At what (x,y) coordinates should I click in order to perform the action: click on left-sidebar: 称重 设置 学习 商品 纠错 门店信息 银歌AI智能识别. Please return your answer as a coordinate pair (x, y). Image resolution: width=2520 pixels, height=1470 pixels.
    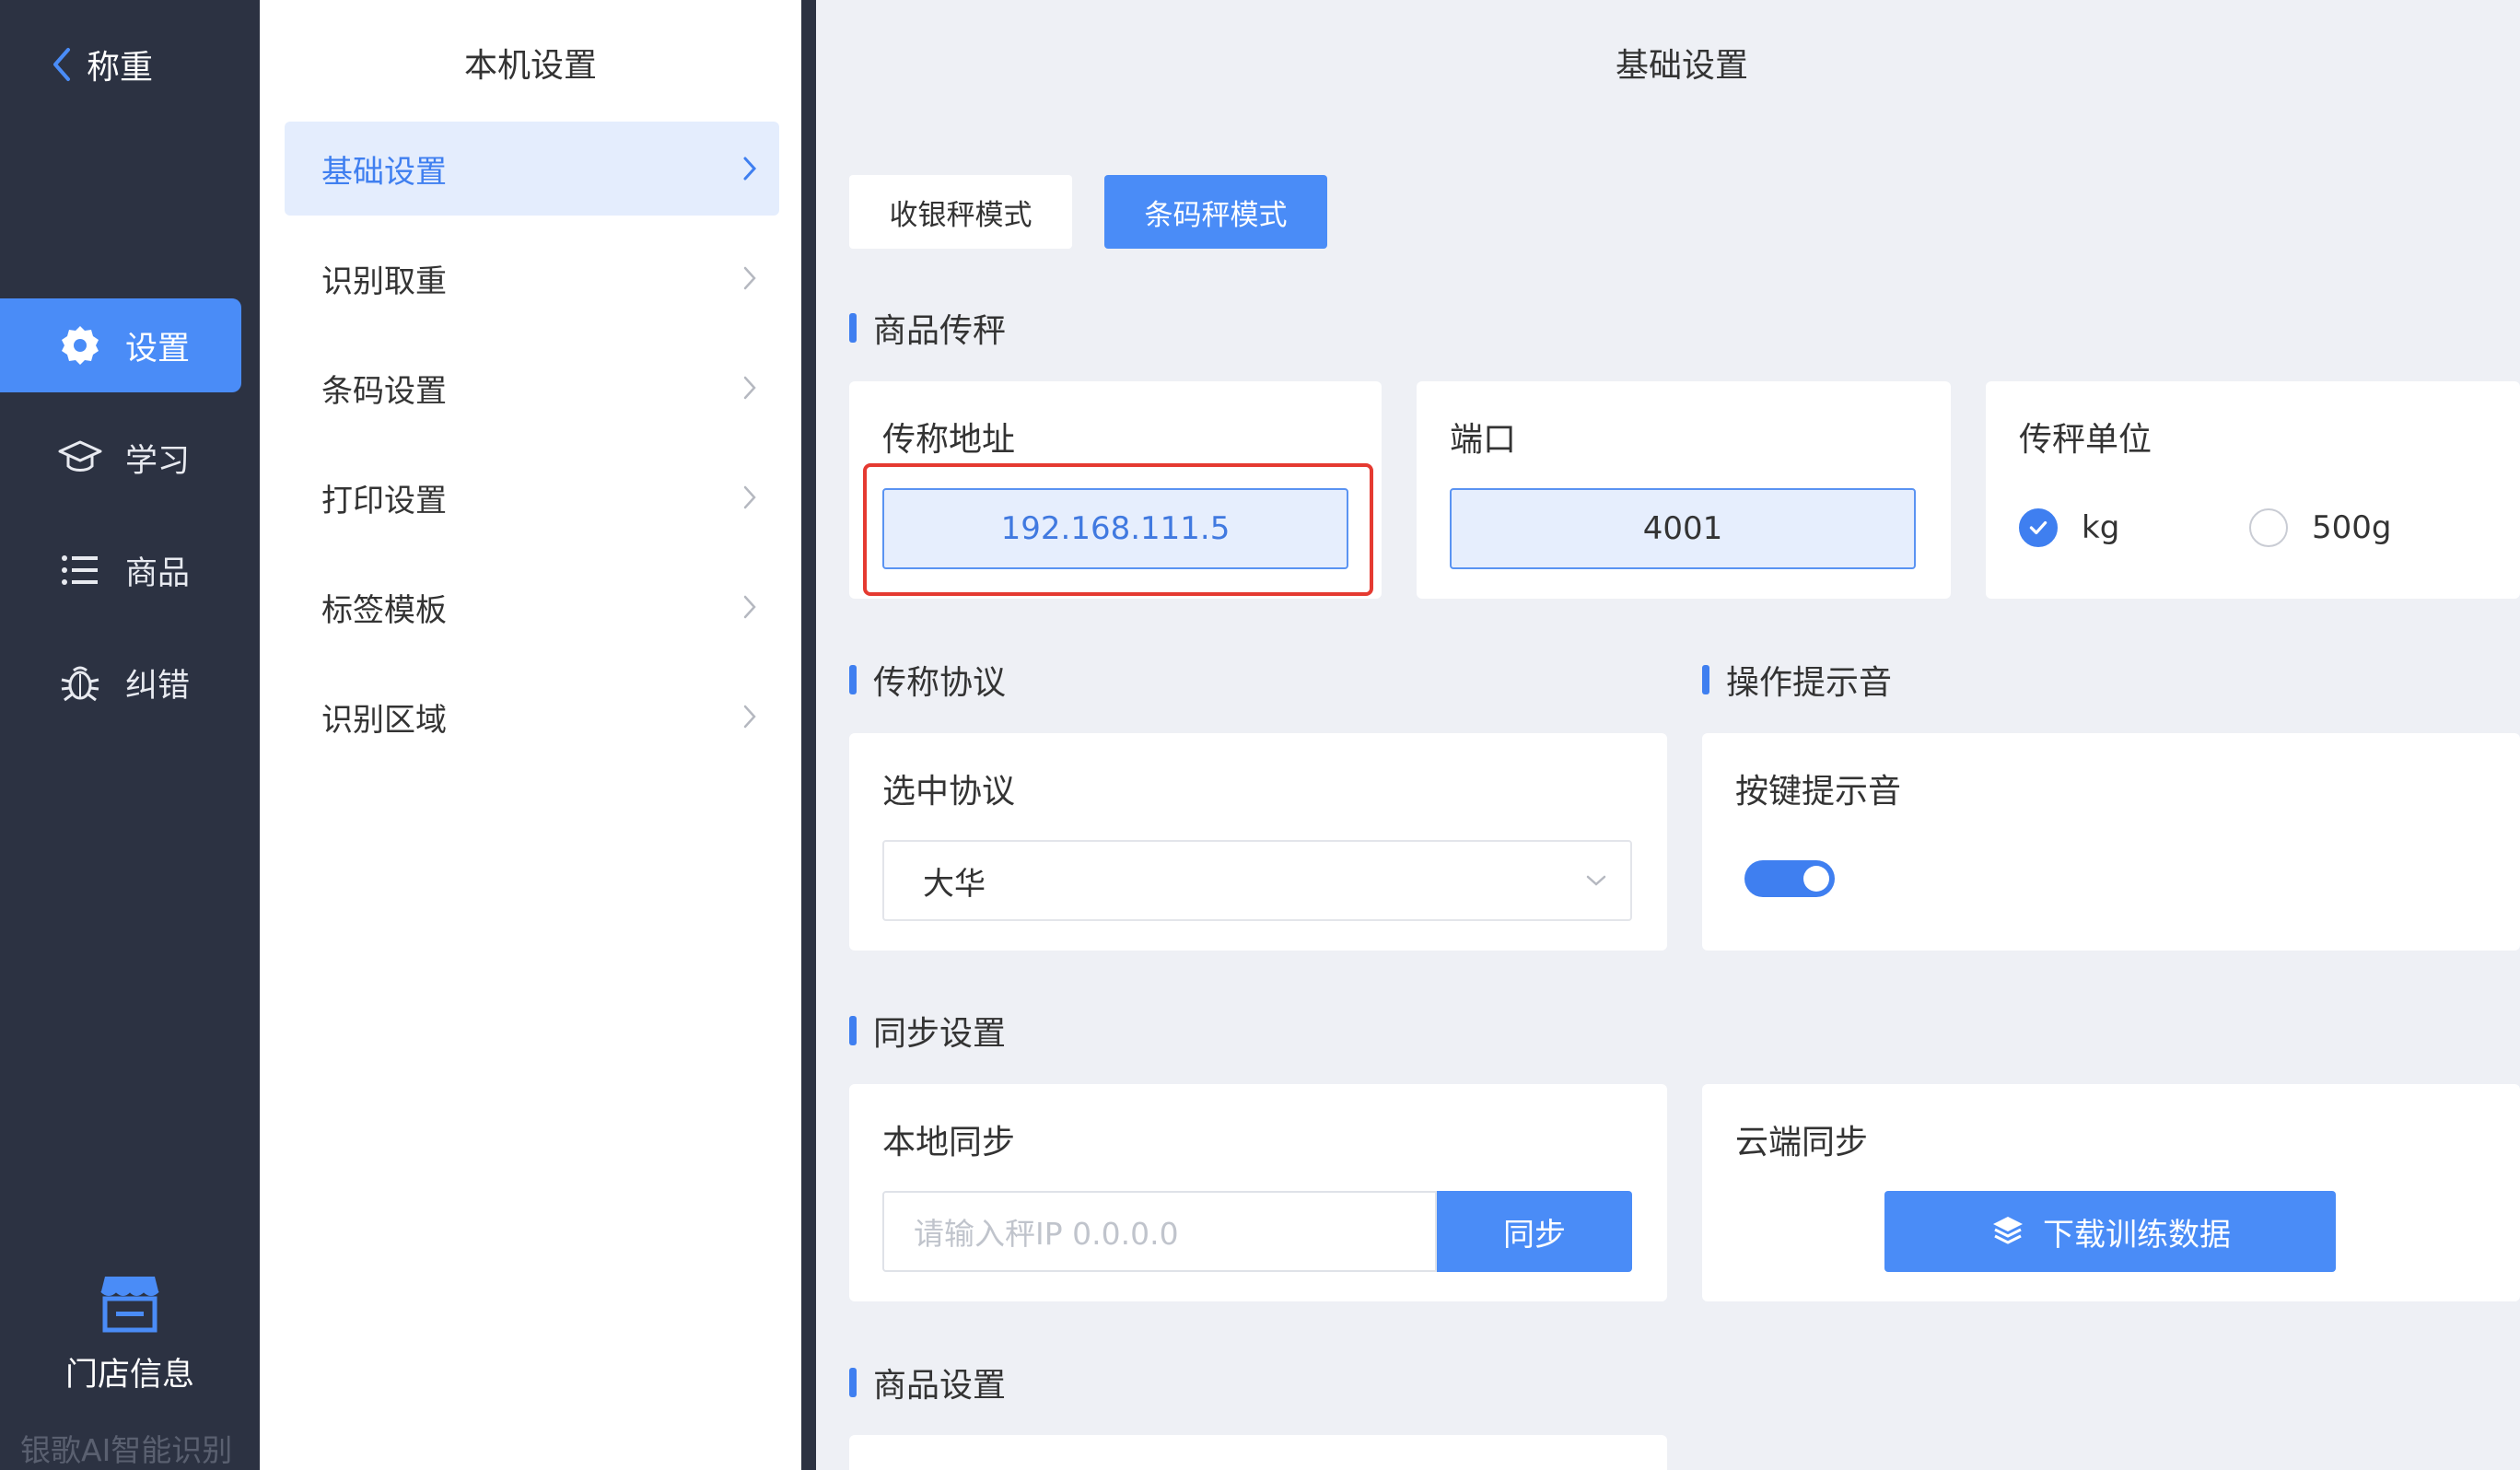
    Looking at the image, I should click on (130, 735).